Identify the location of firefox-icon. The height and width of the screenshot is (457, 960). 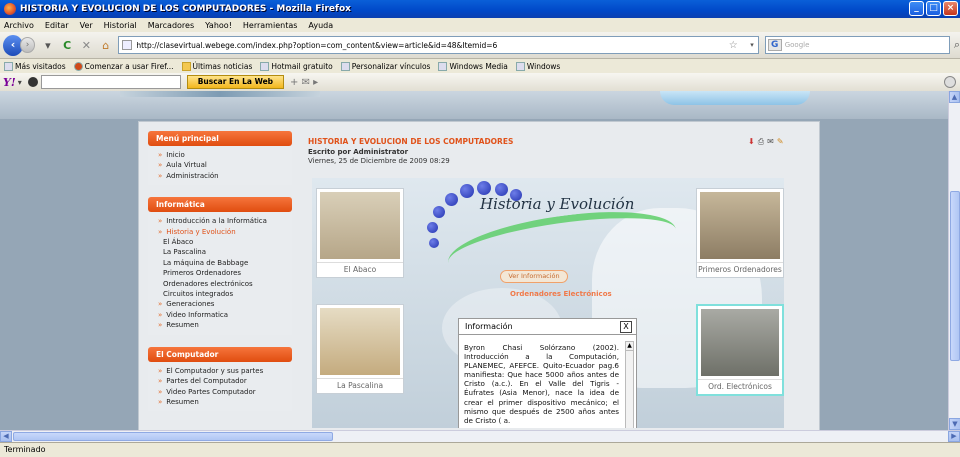
(10, 9).